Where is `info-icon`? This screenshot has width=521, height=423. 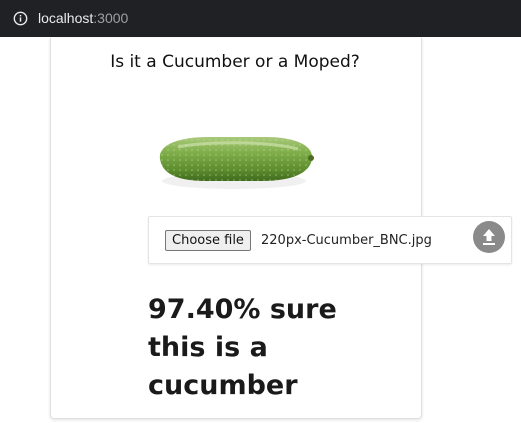
info-icon is located at coordinates (20, 18).